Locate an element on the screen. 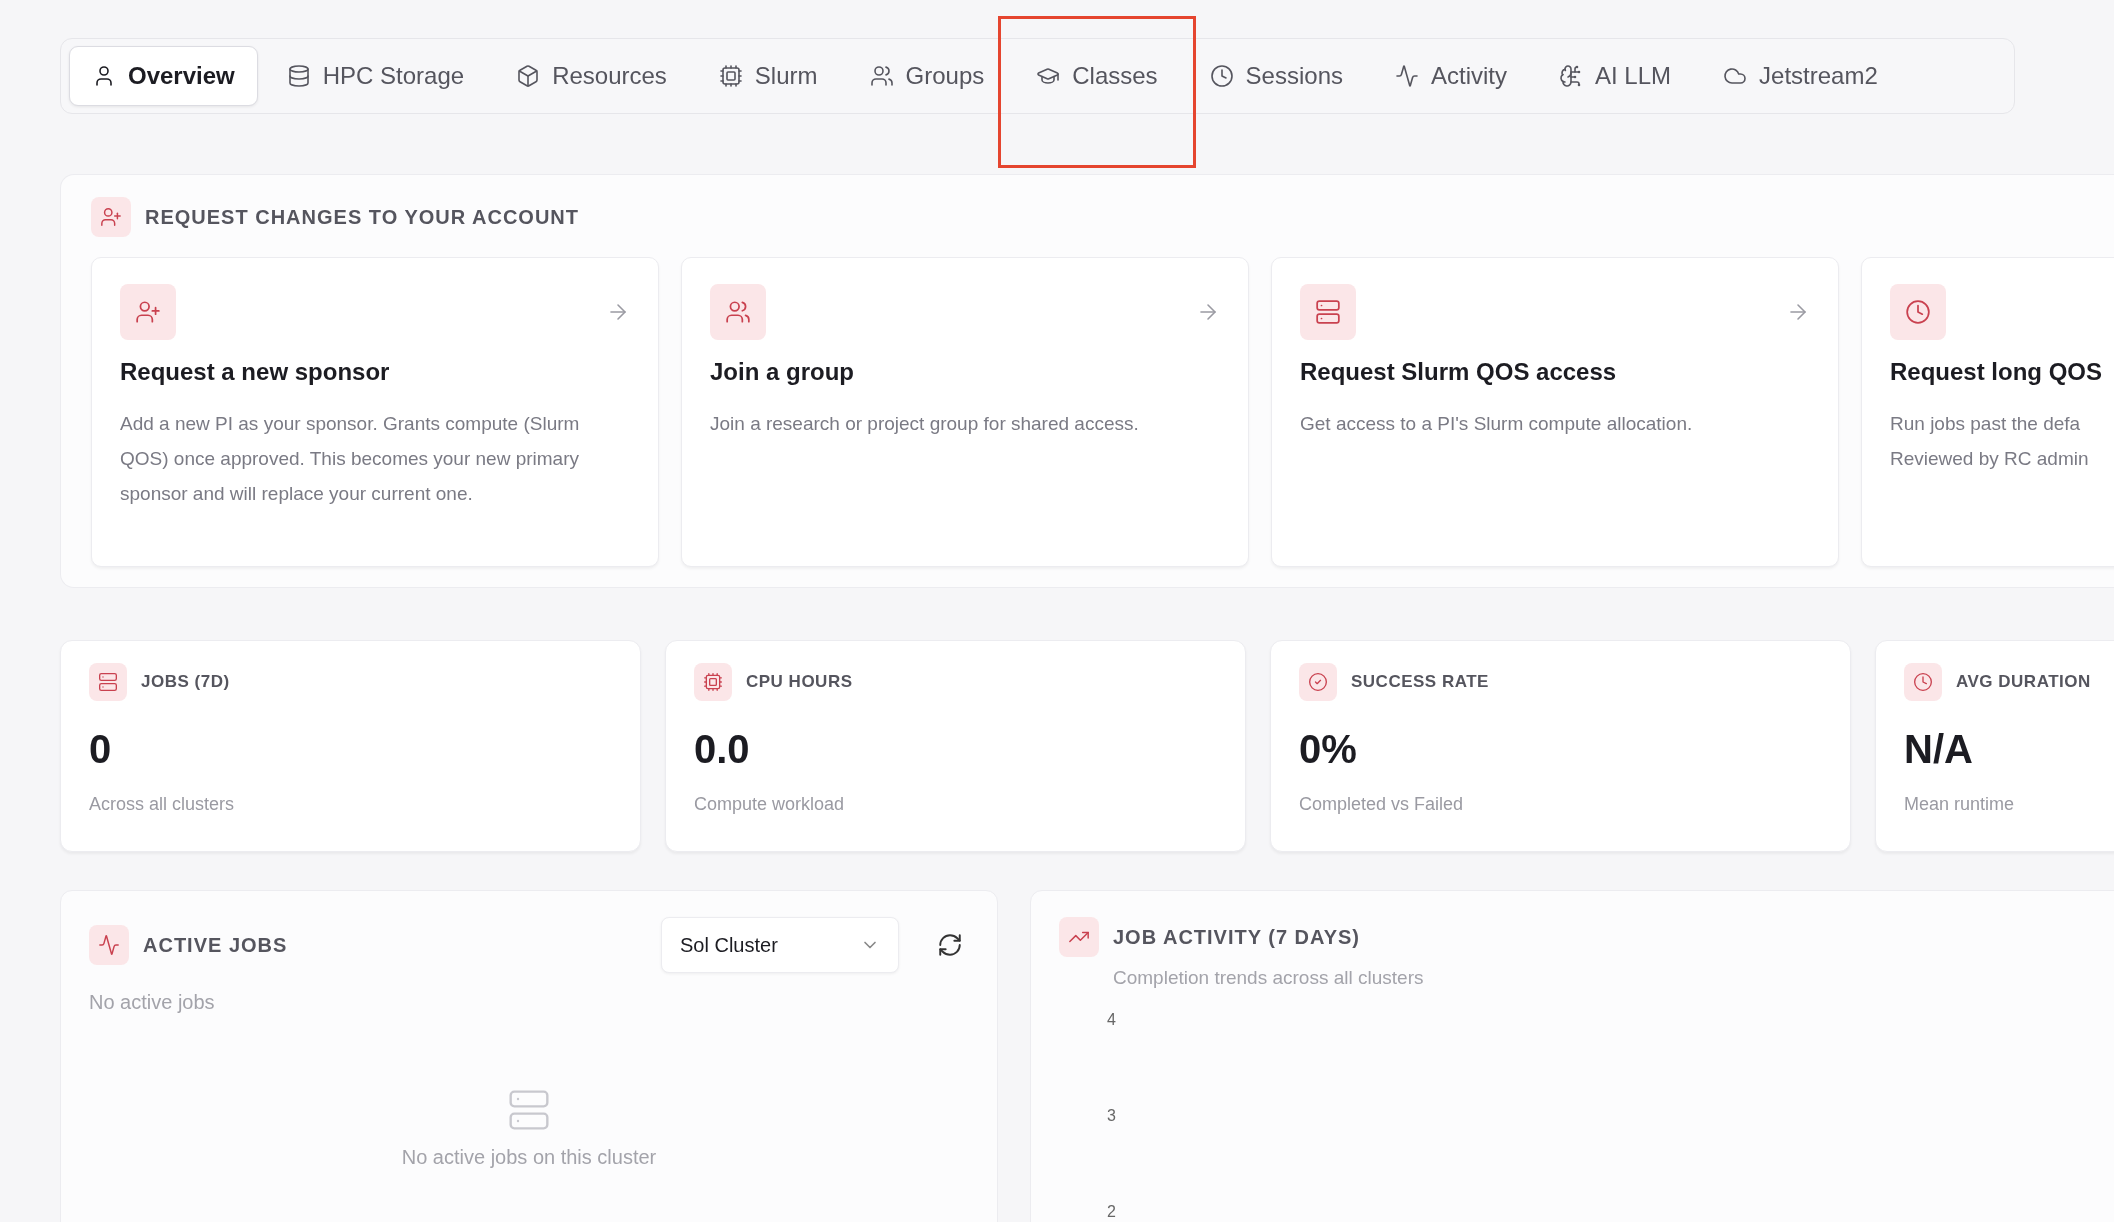 Image resolution: width=2114 pixels, height=1222 pixels. panel-title: JOB ACTIVITY (7 DAYS) is located at coordinates (1236, 937).